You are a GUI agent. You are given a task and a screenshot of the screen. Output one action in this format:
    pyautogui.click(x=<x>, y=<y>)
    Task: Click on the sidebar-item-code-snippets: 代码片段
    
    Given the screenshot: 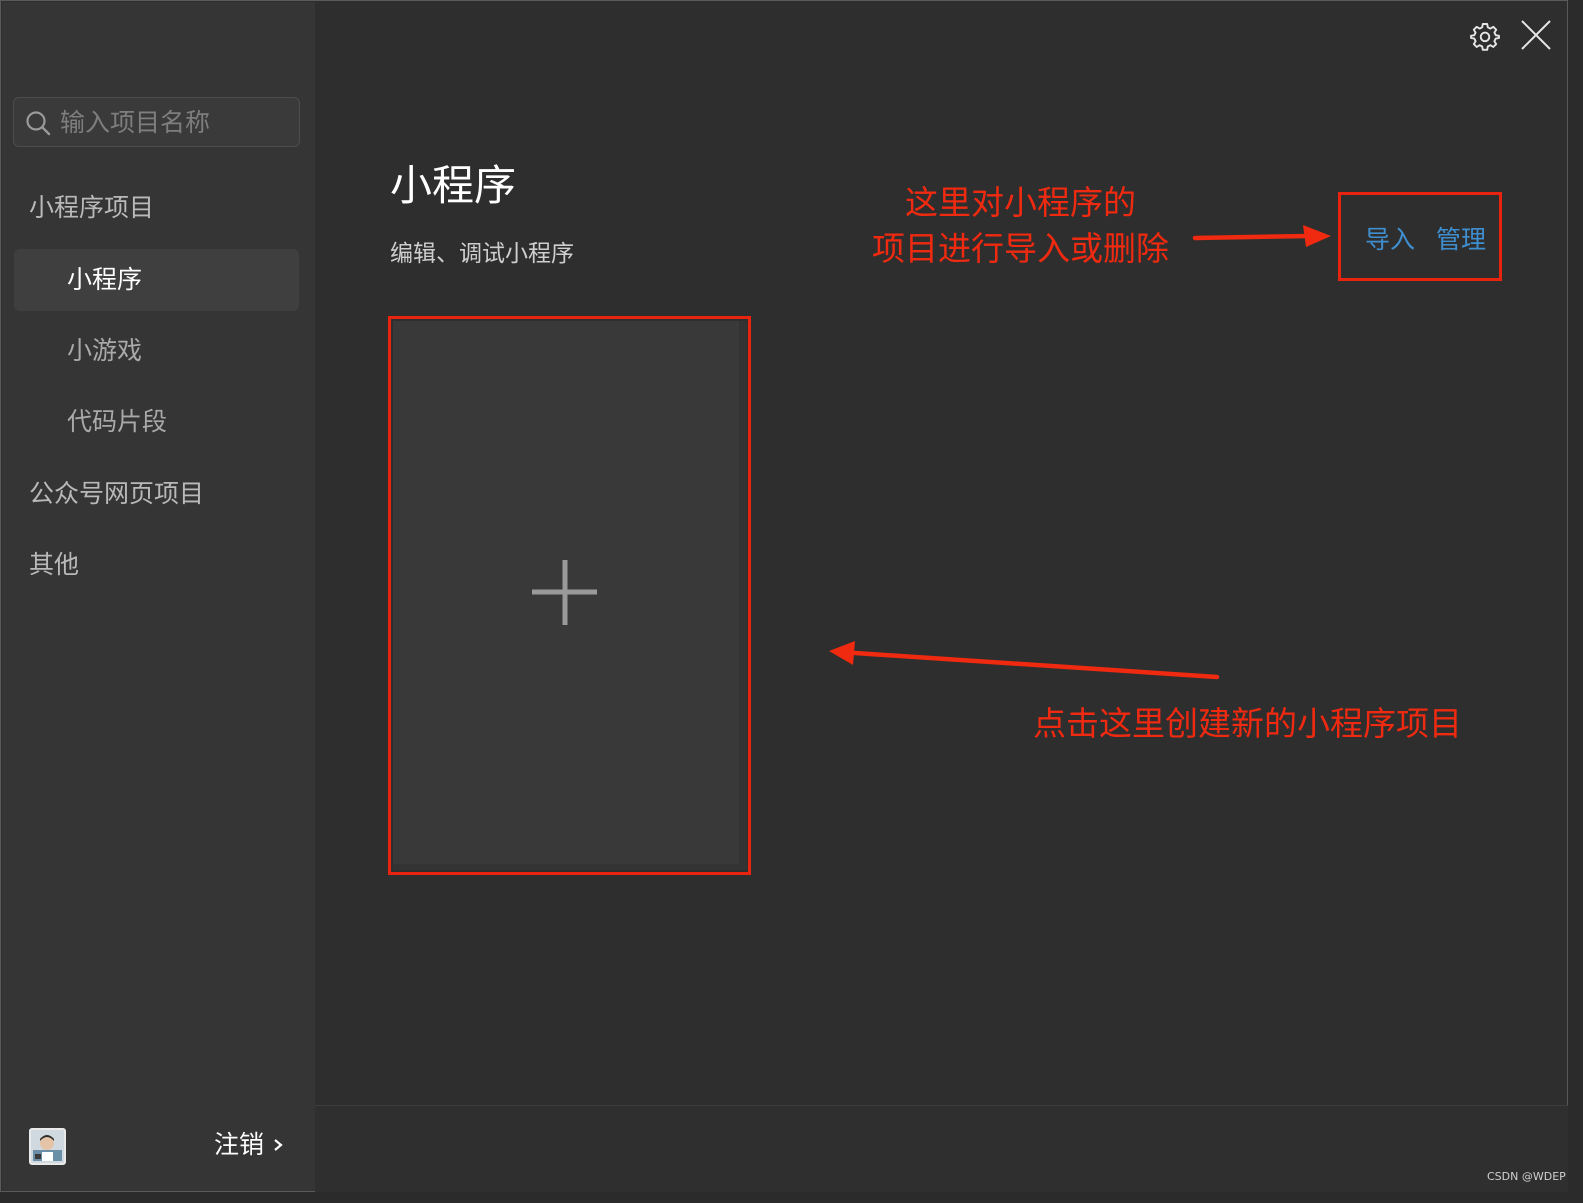 What is the action you would take?
    pyautogui.click(x=156, y=422)
    